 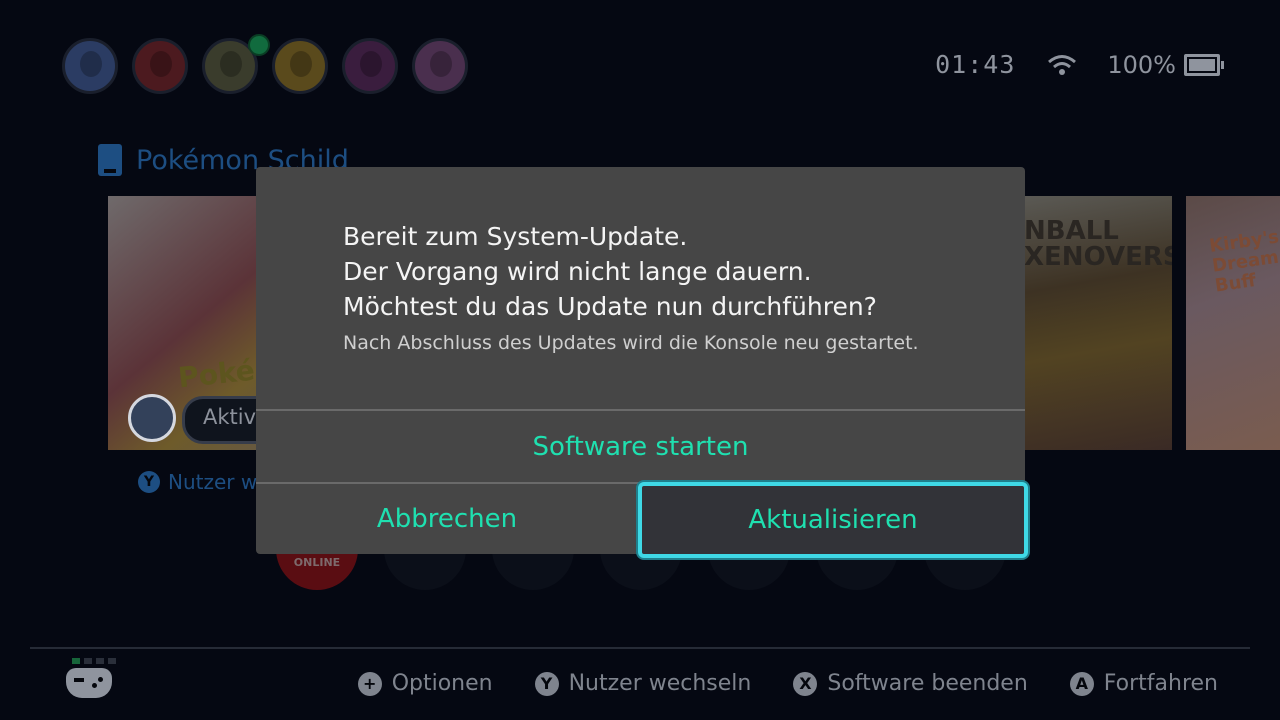 I want to click on active-user-avatar, so click(x=152, y=418).